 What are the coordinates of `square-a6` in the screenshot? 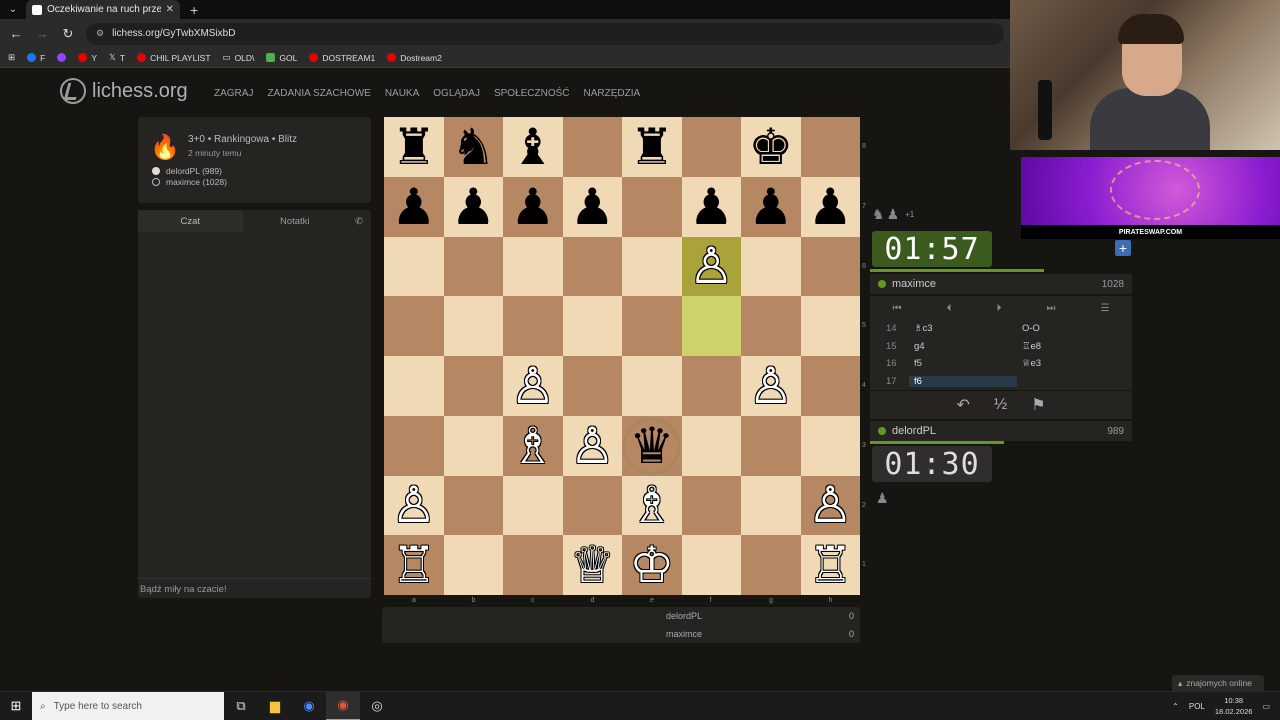 It's located at (414, 266).